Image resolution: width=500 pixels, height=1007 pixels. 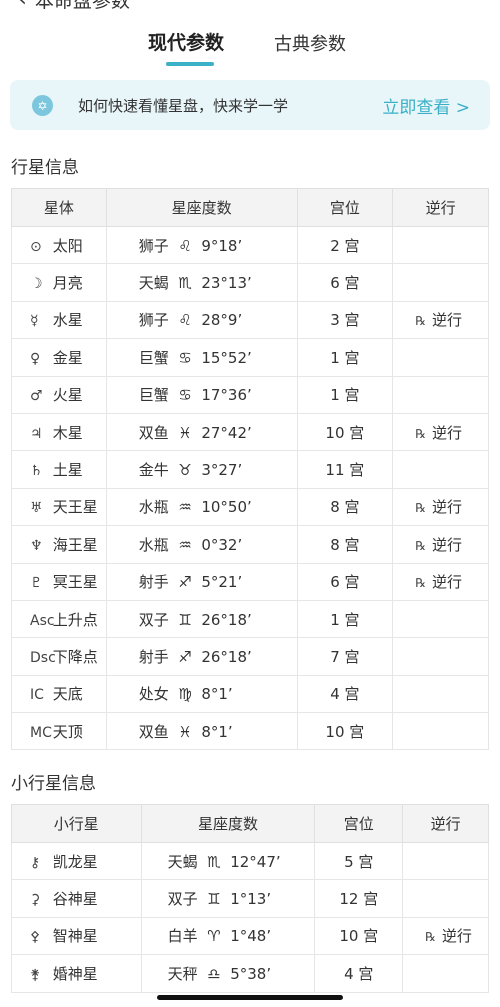 I want to click on sign-name: 天蝎, so click(x=182, y=861).